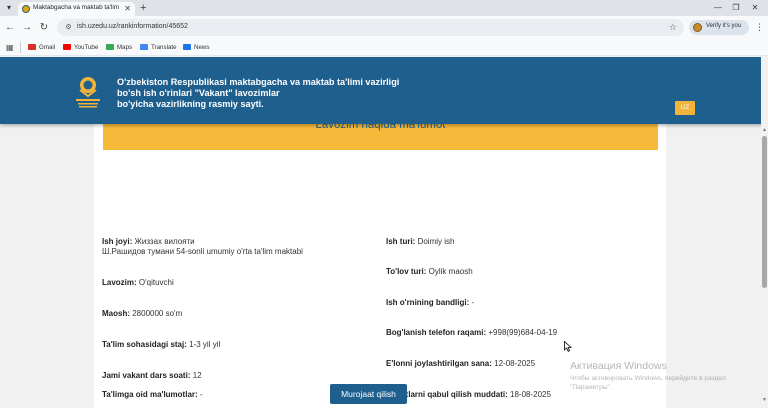  I want to click on verify-button: Verify it's you, so click(719, 27).